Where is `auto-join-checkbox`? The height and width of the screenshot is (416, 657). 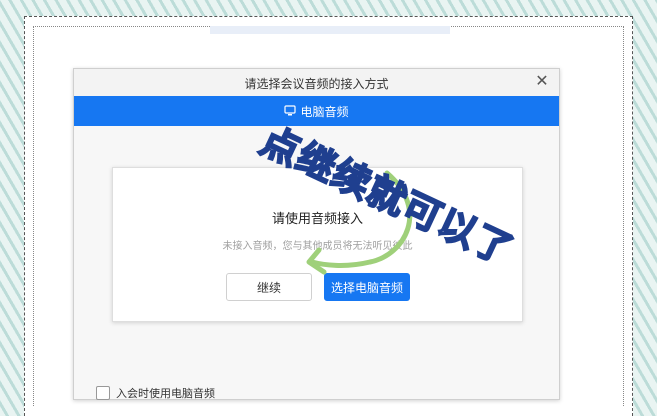 auto-join-checkbox is located at coordinates (103, 393).